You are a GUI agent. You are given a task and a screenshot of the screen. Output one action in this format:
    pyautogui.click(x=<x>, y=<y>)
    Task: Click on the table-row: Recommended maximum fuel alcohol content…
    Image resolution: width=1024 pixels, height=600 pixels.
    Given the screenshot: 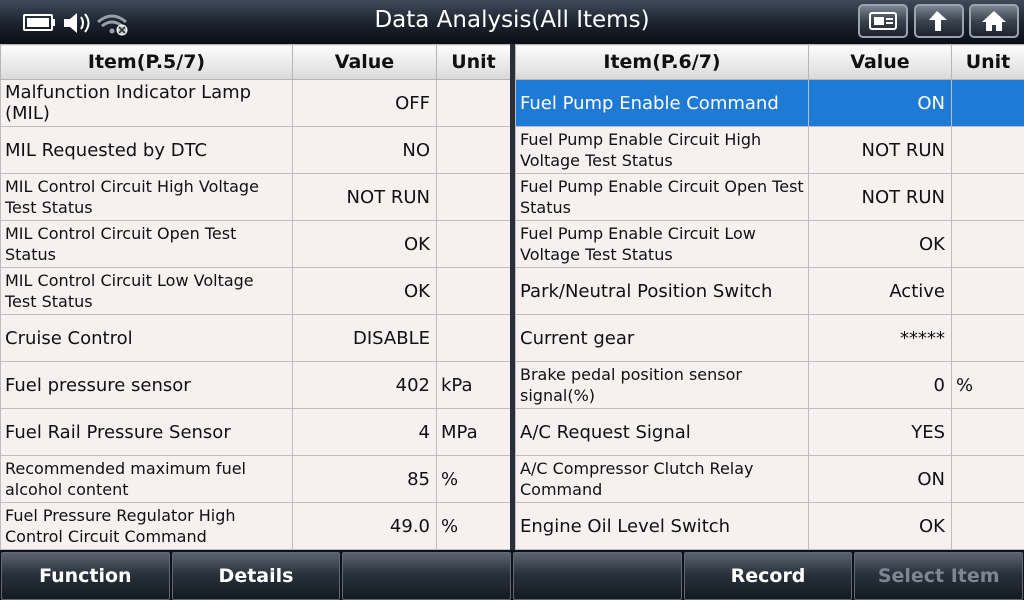 What is the action you would take?
    pyautogui.click(x=255, y=479)
    